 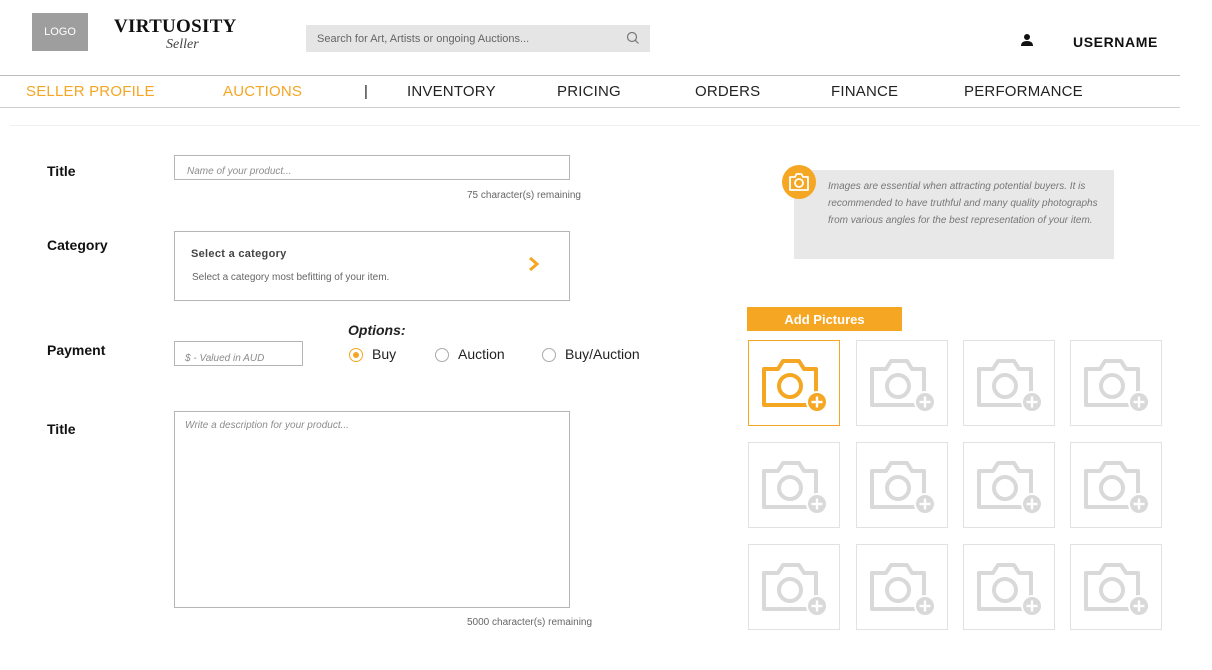 I want to click on nav-finance: FINANCE, so click(x=864, y=91).